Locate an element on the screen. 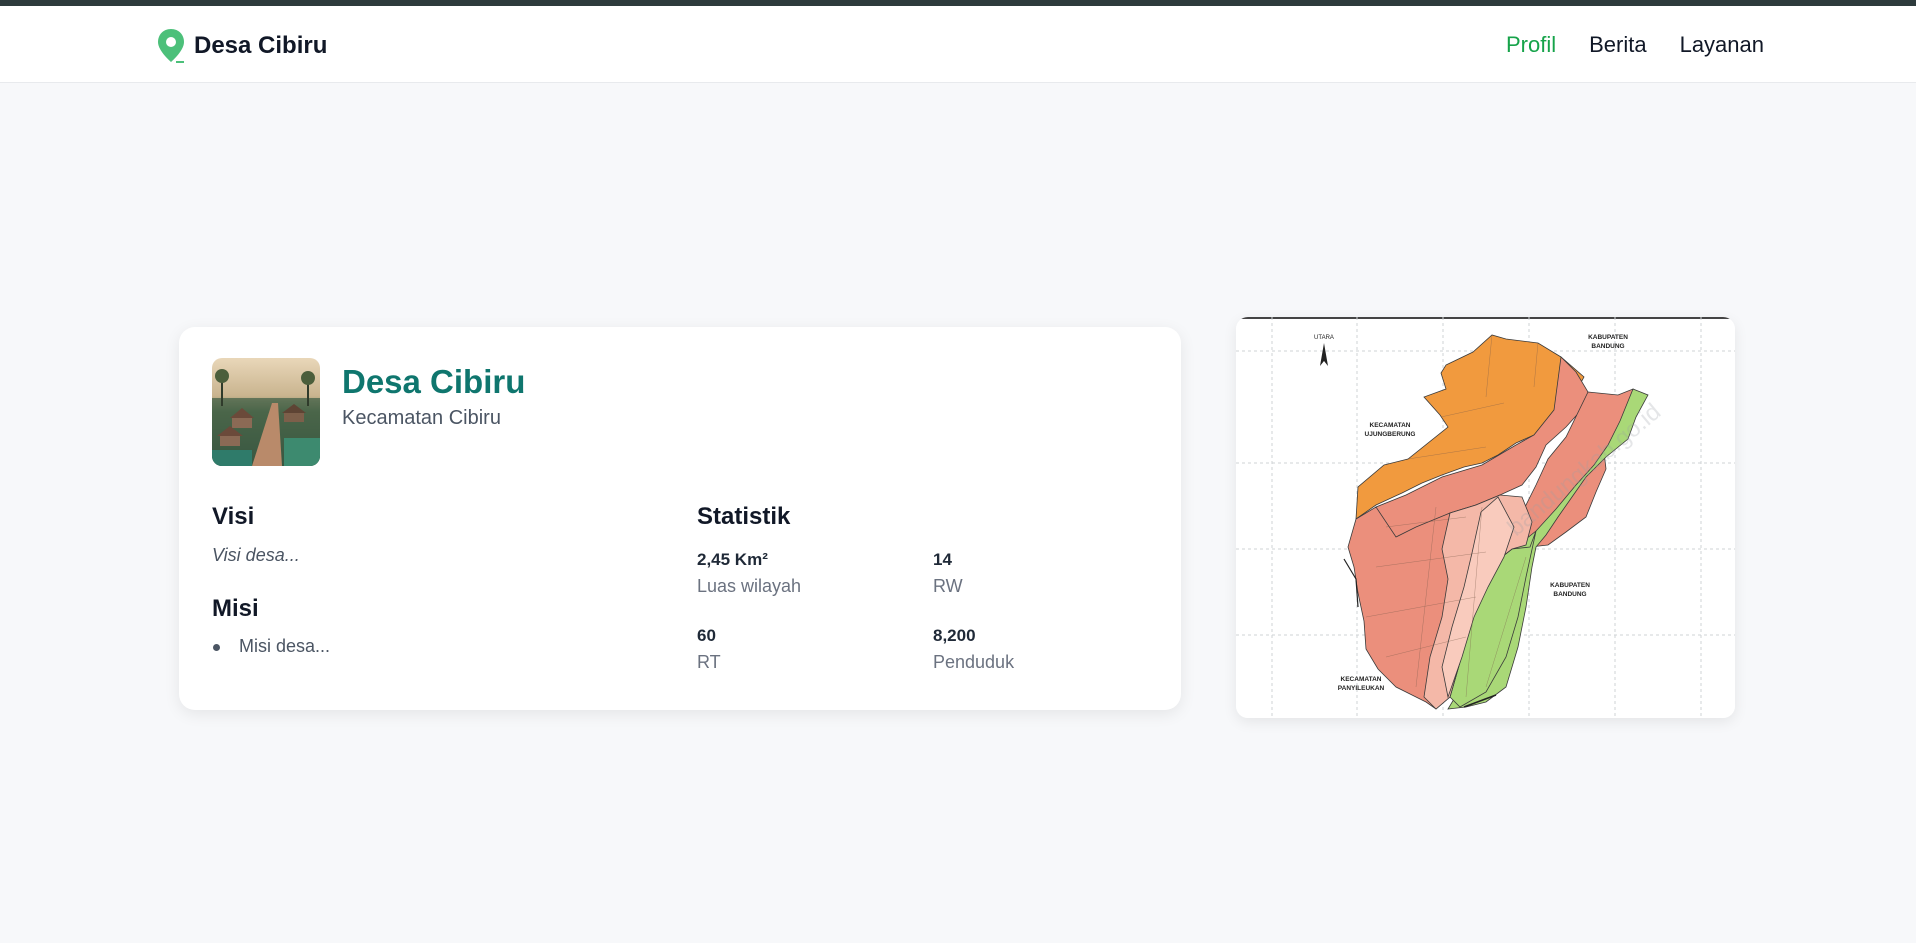  stat-value: 14 is located at coordinates (942, 559).